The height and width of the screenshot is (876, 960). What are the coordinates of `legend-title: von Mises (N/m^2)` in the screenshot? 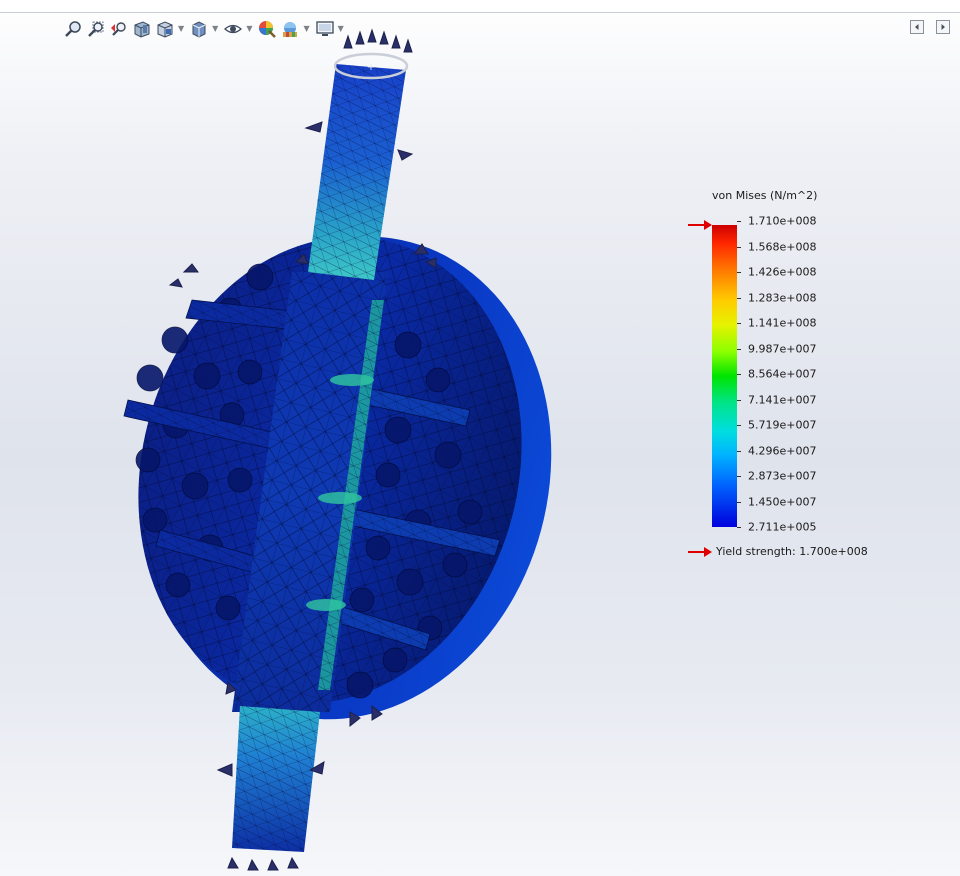 It's located at (765, 195).